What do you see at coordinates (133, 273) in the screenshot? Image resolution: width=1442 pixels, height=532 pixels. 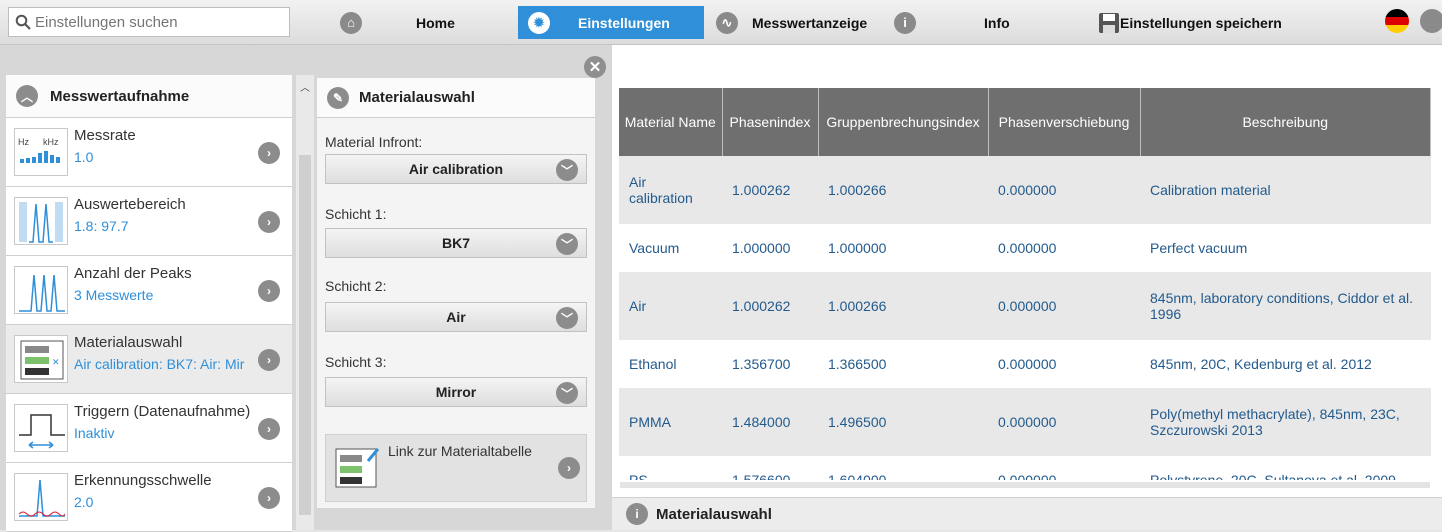 I see `item-title: Anzahl der Peaks` at bounding box center [133, 273].